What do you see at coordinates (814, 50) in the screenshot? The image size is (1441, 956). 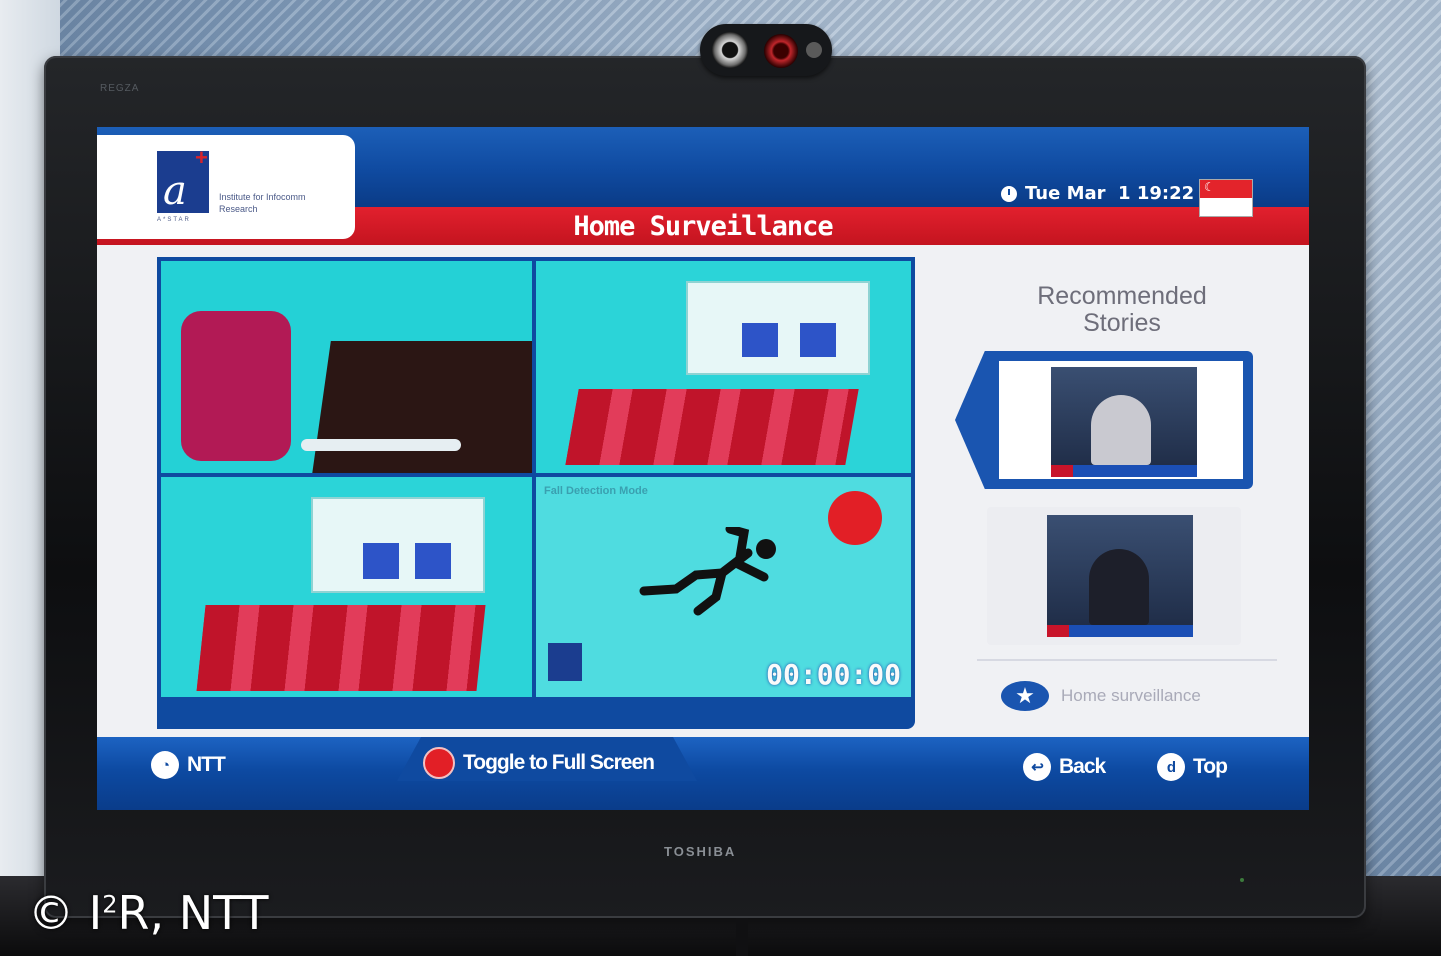 I see `webcam-mic` at bounding box center [814, 50].